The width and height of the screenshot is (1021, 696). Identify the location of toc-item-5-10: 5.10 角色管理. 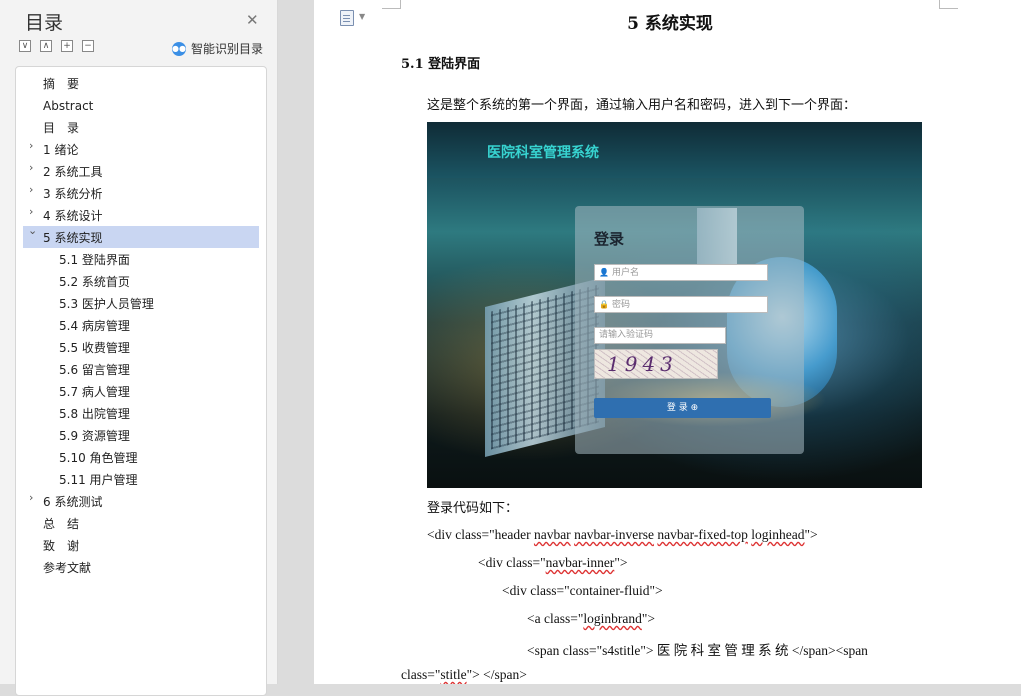
(98, 458).